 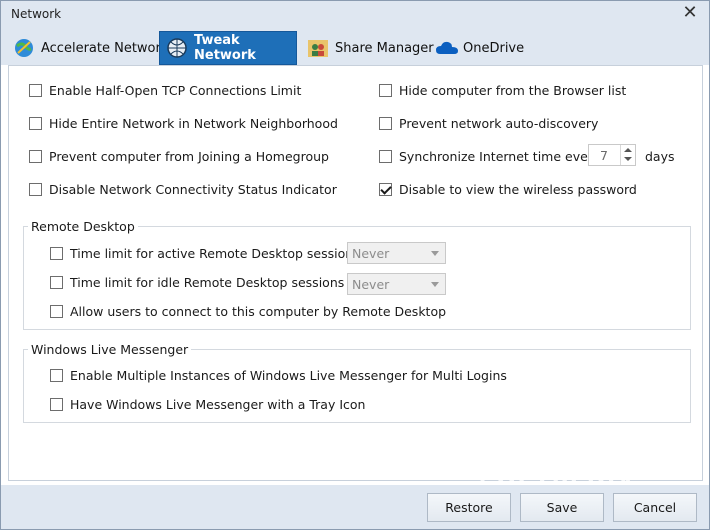 I want to click on stepper-up-icon, so click(x=628, y=150).